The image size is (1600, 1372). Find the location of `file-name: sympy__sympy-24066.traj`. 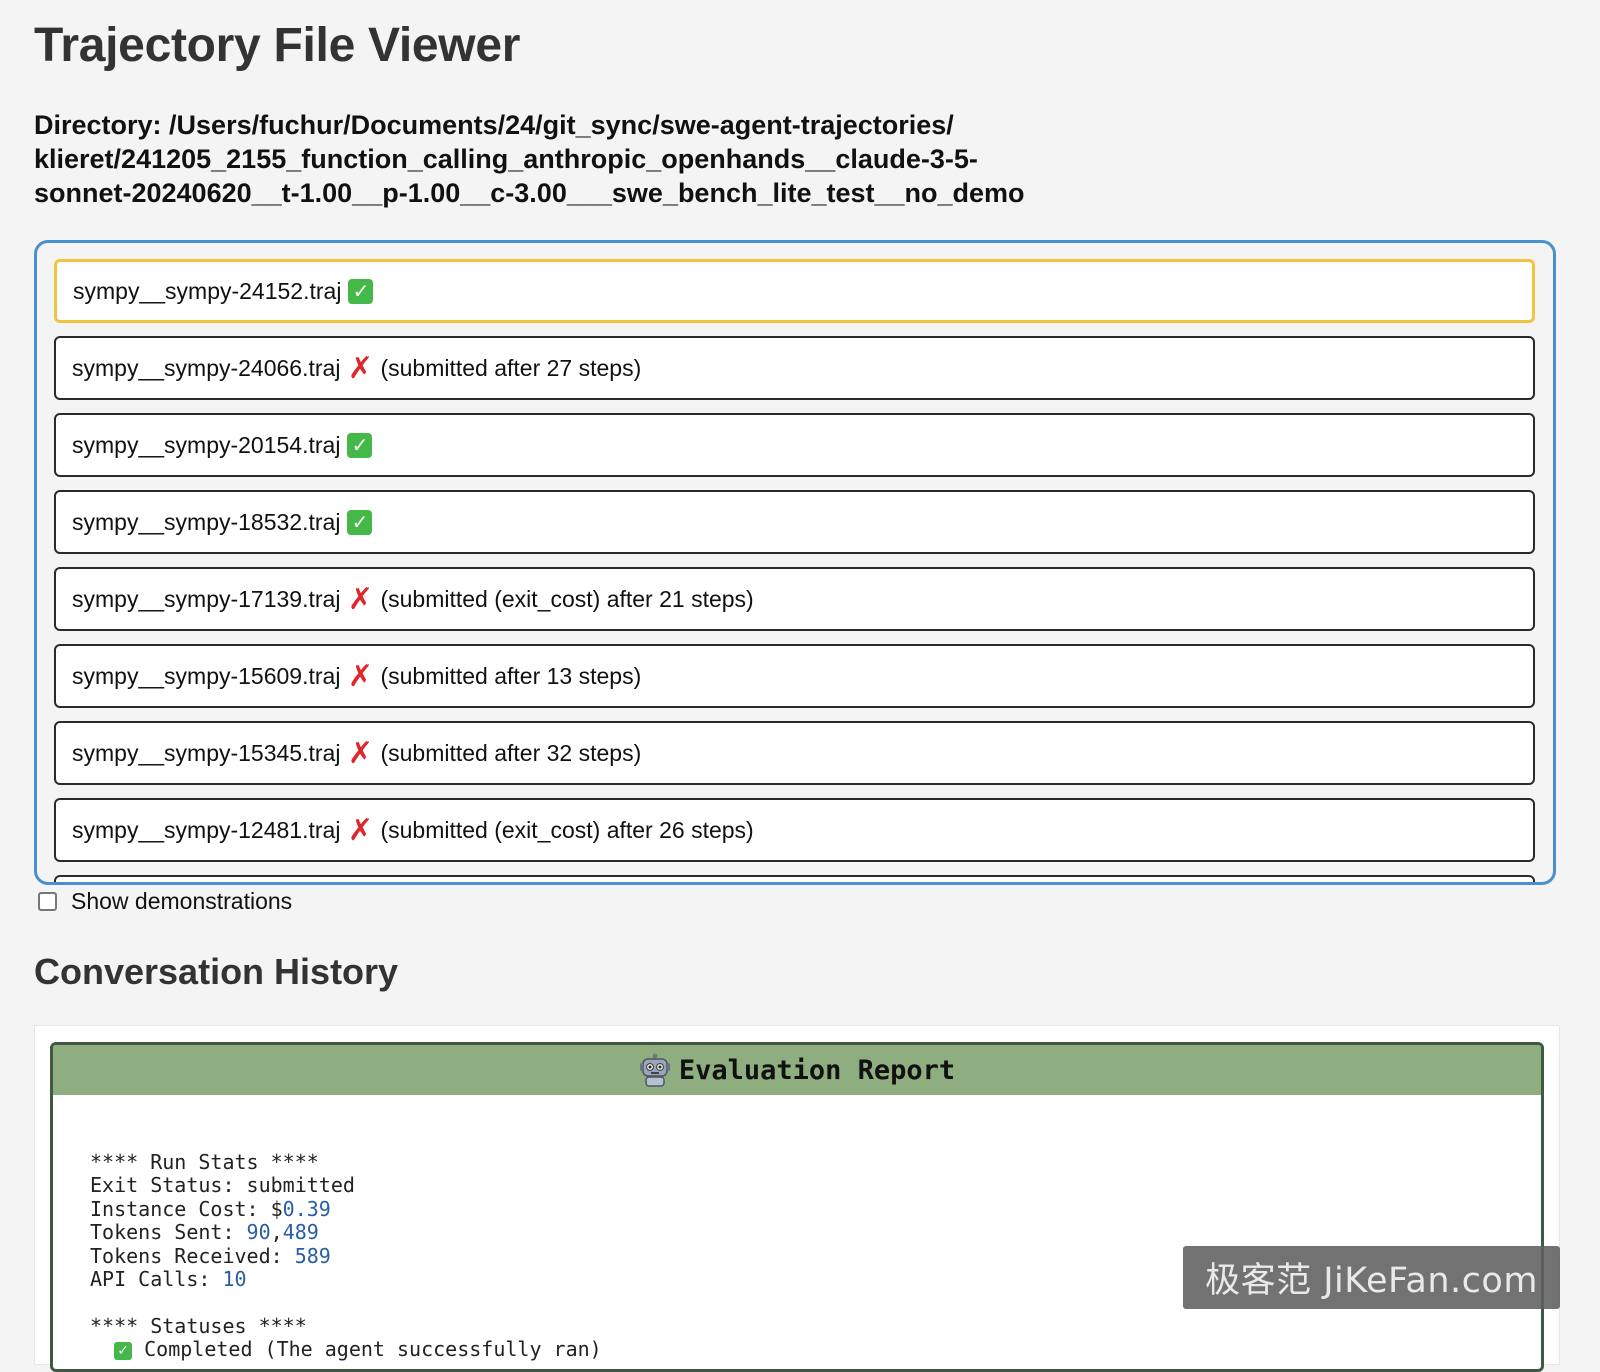

file-name: sympy__sympy-24066.traj is located at coordinates (206, 367).